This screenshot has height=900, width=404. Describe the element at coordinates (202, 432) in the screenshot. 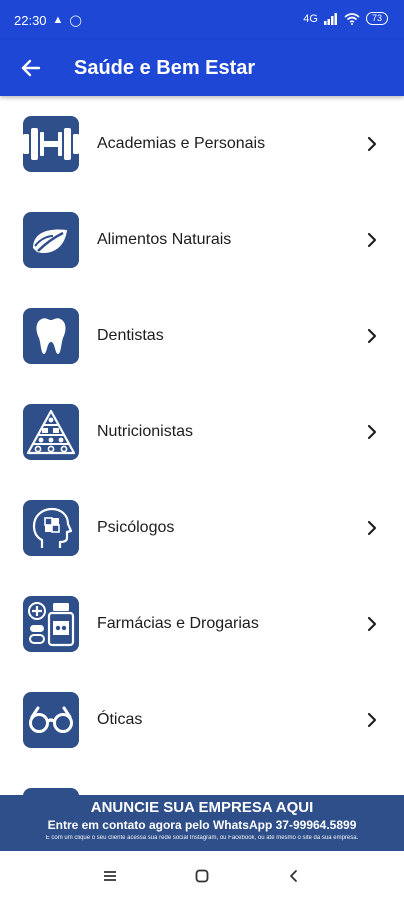

I see `list-item: Nutricionistas` at that location.